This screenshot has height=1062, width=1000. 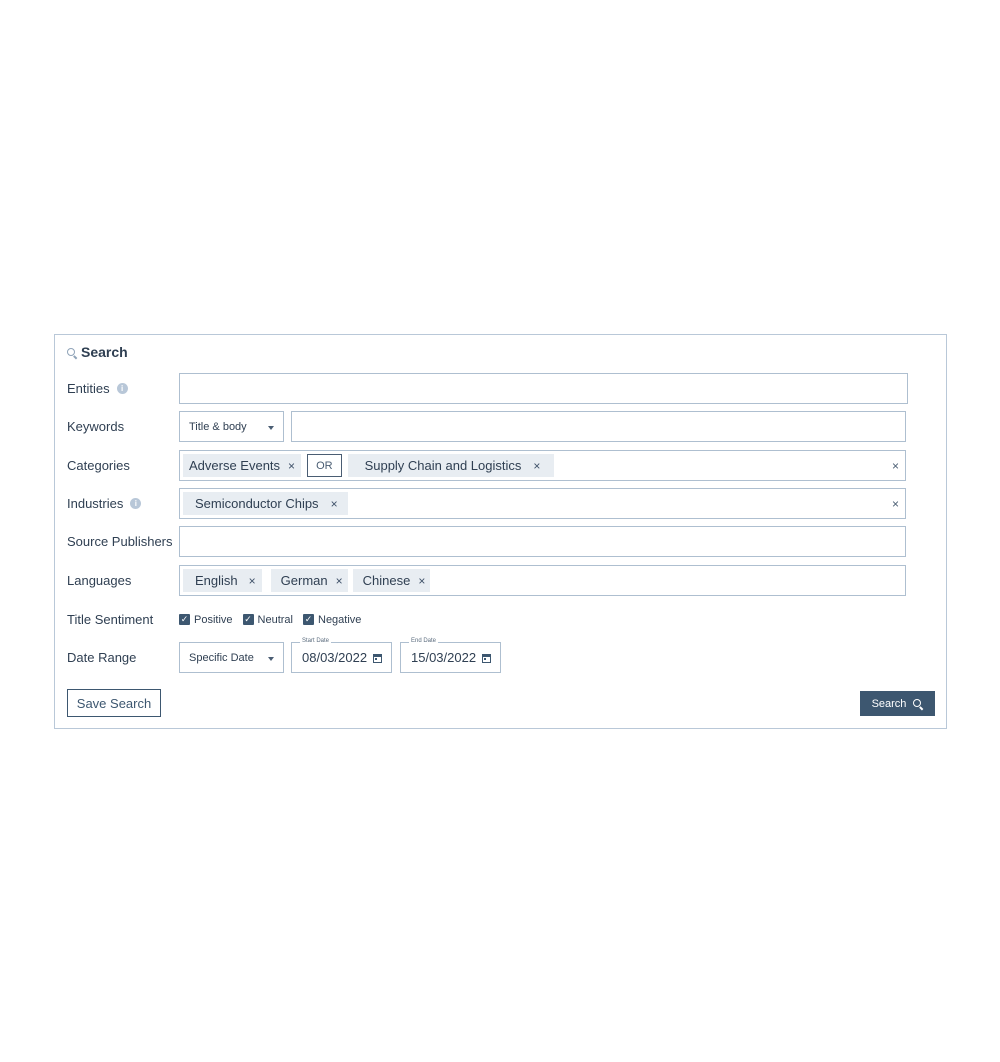 What do you see at coordinates (206, 620) in the screenshot?
I see `checkbox-positive: ✓ Positive` at bounding box center [206, 620].